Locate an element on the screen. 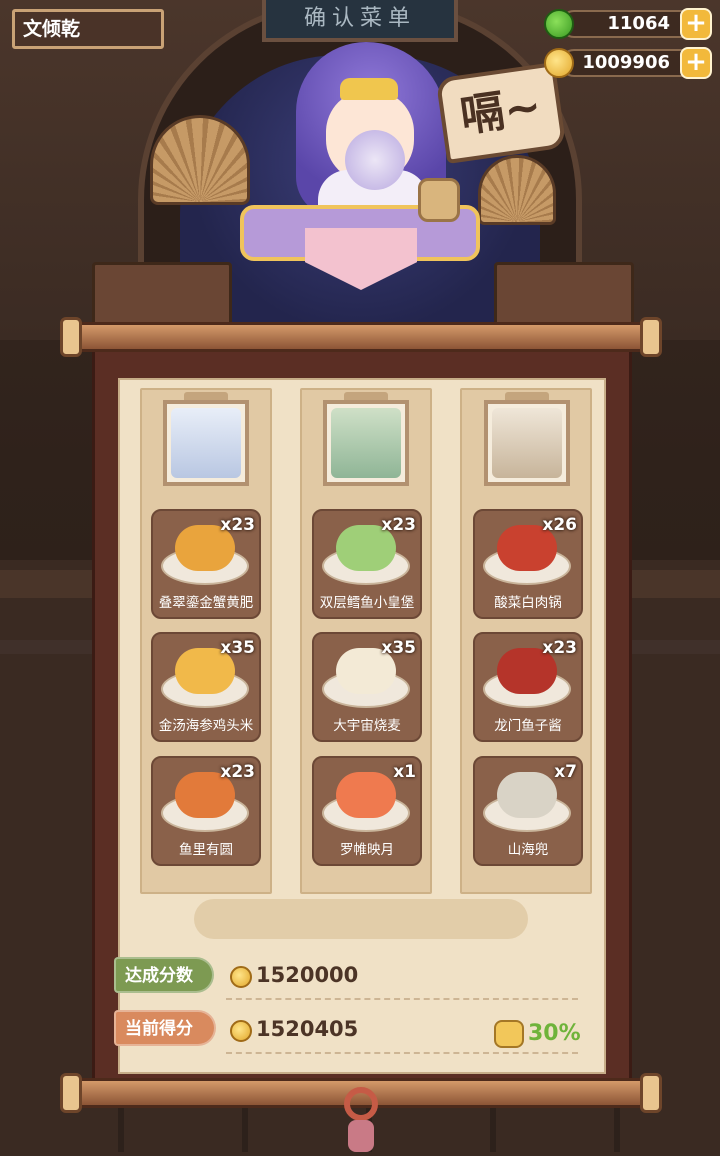 The height and width of the screenshot is (1156, 720). steamer-icon is located at coordinates (439, 200).